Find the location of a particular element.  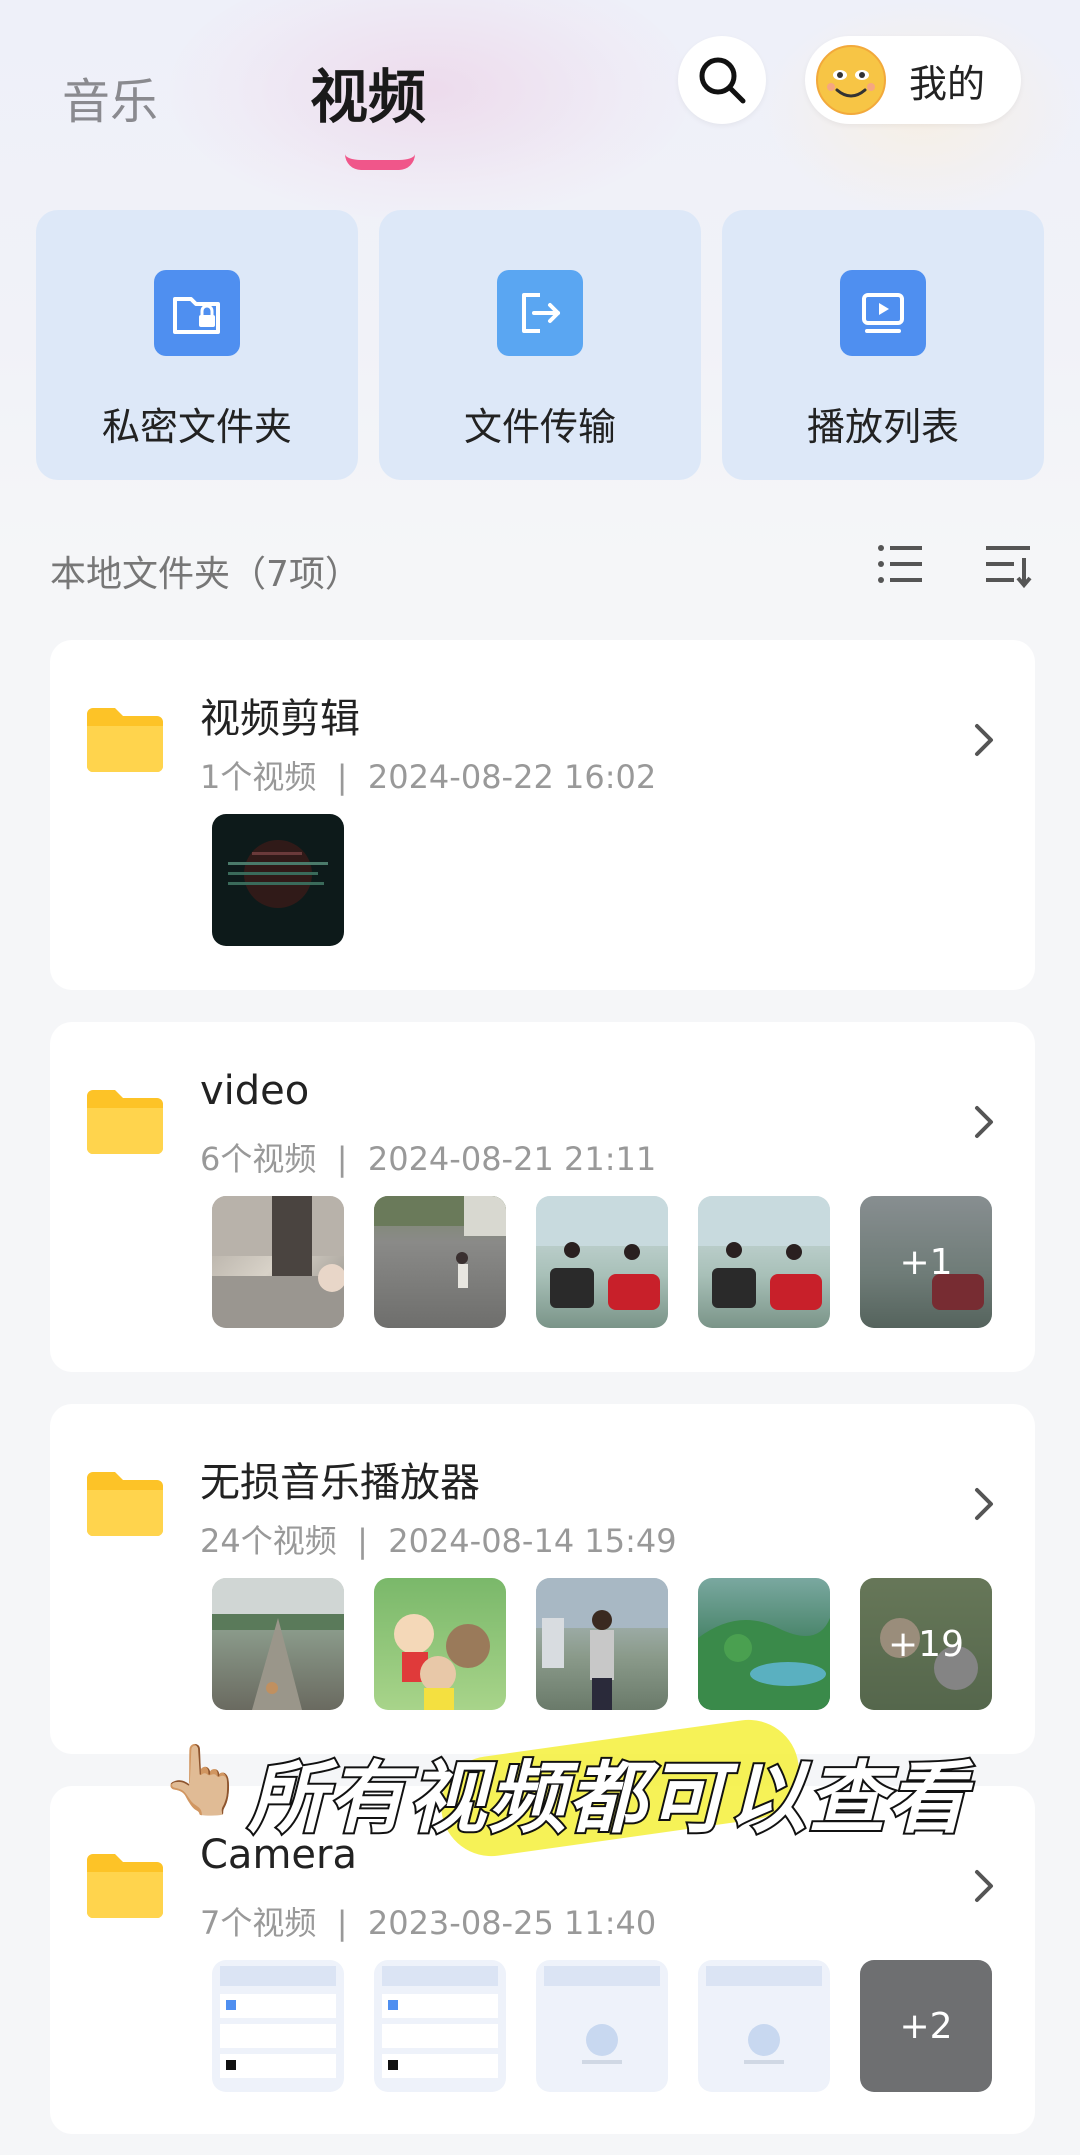

folder-name: 无损音乐播放器 is located at coordinates (340, 1483).